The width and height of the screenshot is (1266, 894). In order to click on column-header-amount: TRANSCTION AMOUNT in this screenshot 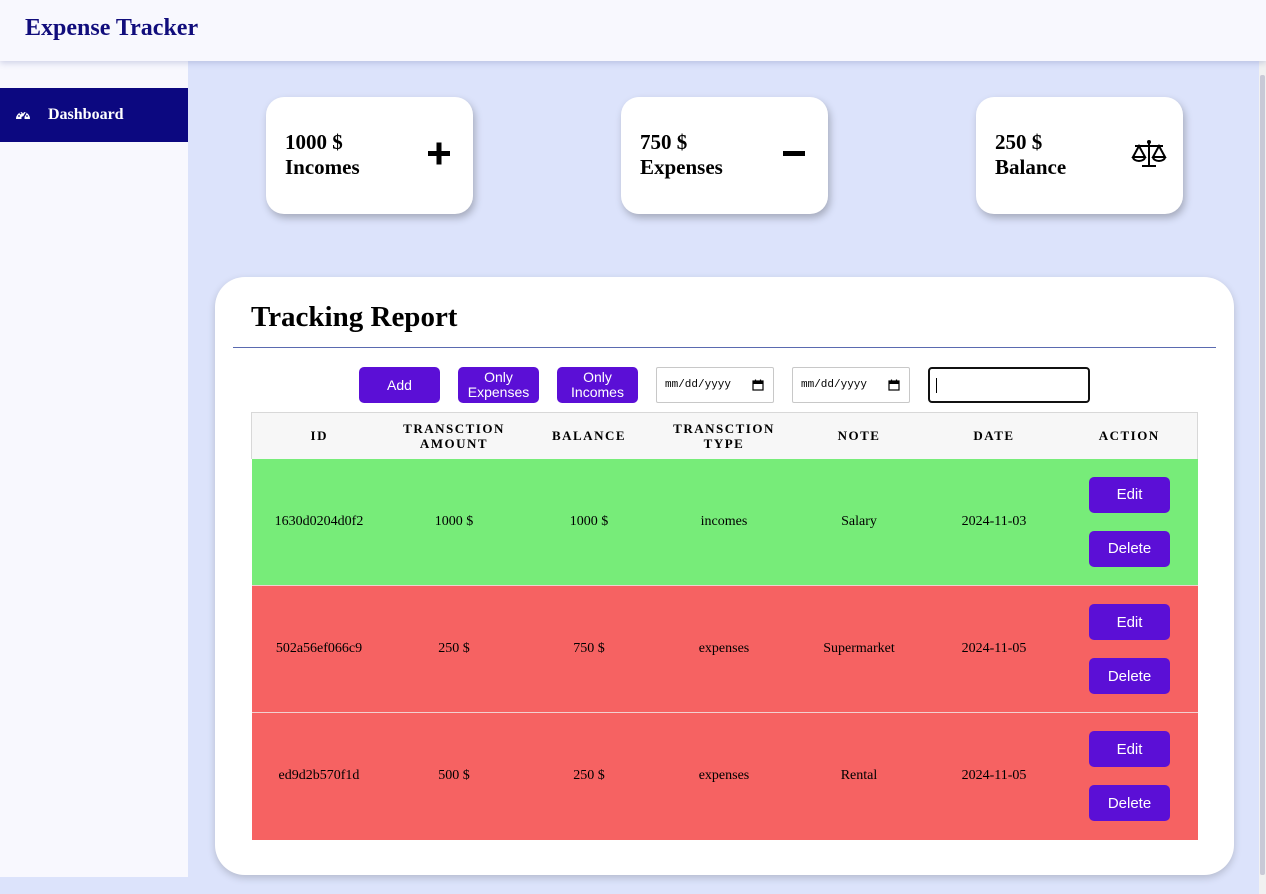, I will do `click(454, 435)`.